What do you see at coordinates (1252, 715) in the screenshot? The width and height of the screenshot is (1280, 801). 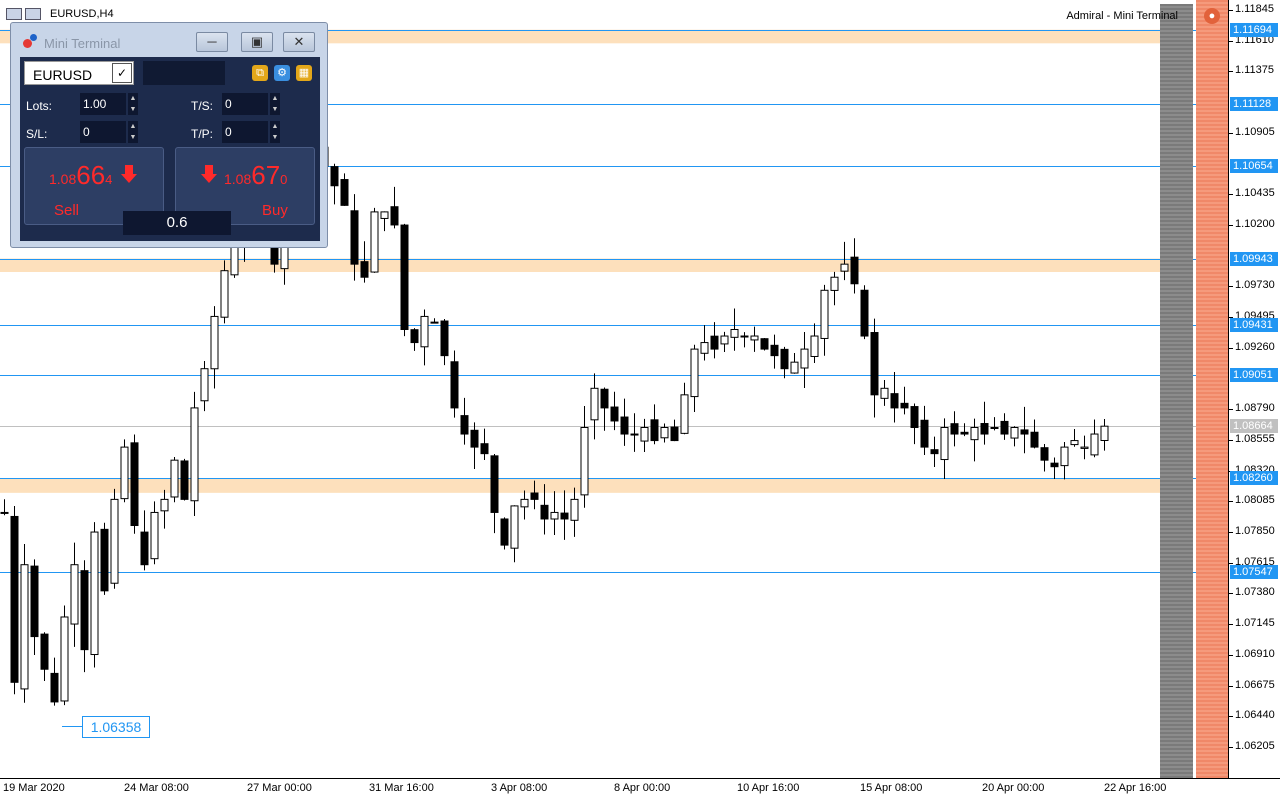 I see `price-tick-label: 1.06440` at bounding box center [1252, 715].